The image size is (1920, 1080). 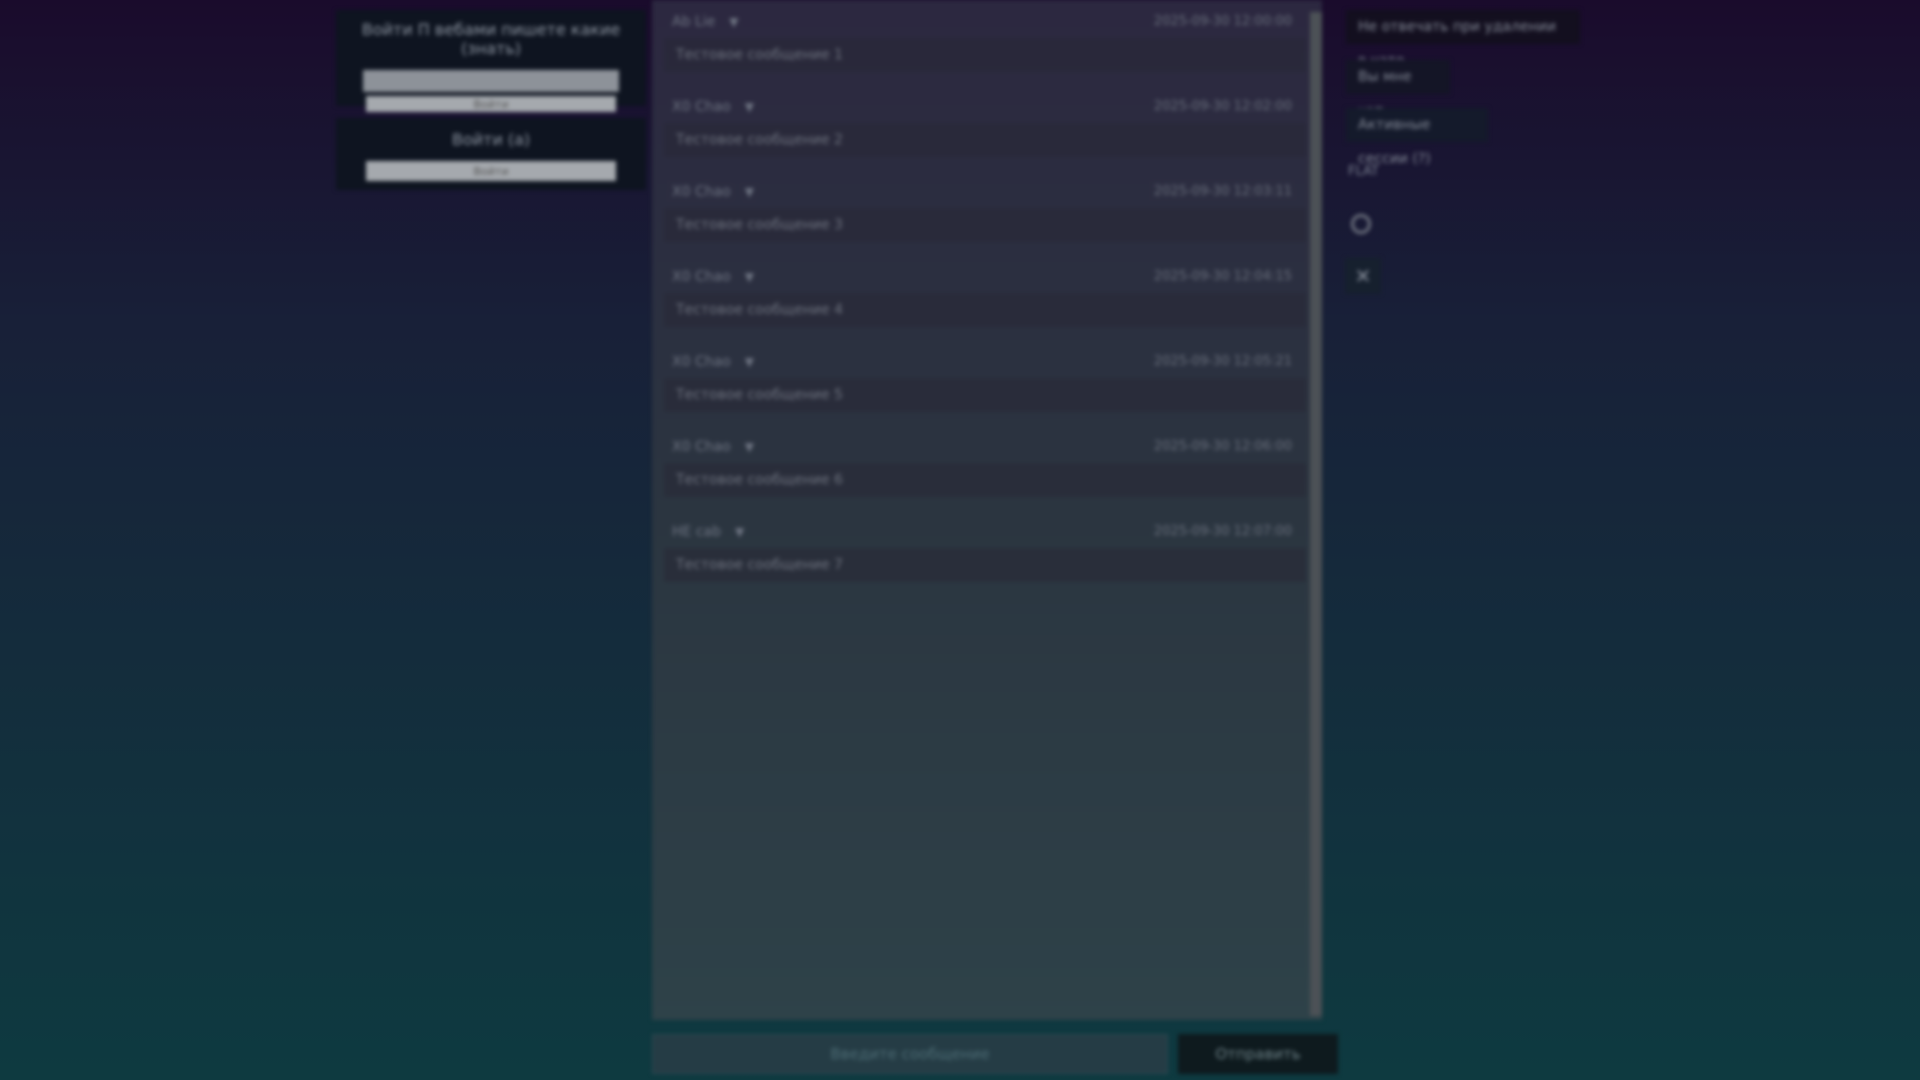 What do you see at coordinates (491, 139) in the screenshot?
I see `secondary-panel-title: Войти (а)` at bounding box center [491, 139].